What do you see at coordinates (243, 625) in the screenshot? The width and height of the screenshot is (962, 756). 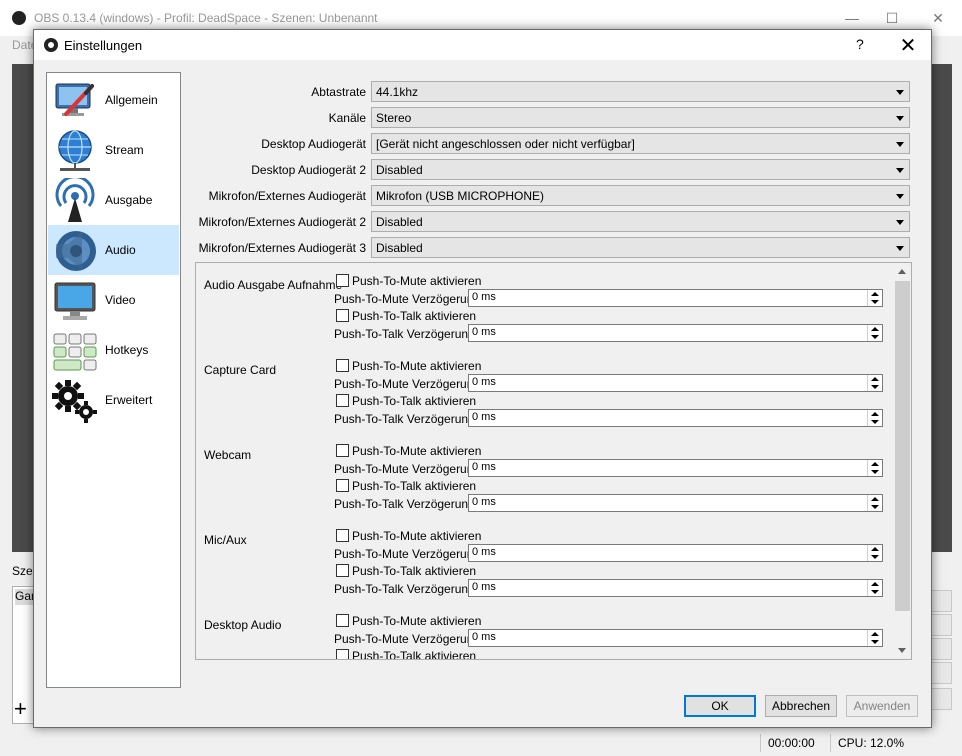 I see `device-label: Desktop Audio` at bounding box center [243, 625].